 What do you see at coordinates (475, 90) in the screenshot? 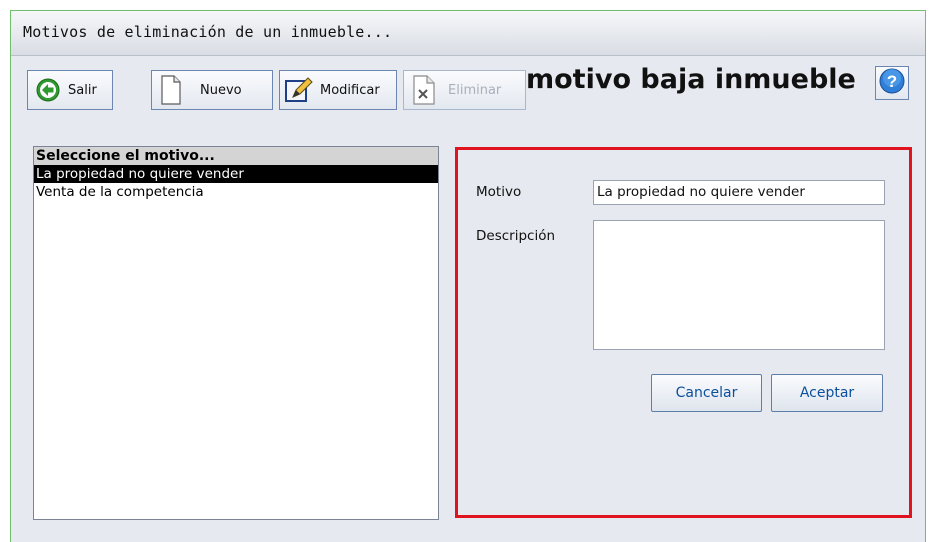
I see `eliminar-label: Eliminar` at bounding box center [475, 90].